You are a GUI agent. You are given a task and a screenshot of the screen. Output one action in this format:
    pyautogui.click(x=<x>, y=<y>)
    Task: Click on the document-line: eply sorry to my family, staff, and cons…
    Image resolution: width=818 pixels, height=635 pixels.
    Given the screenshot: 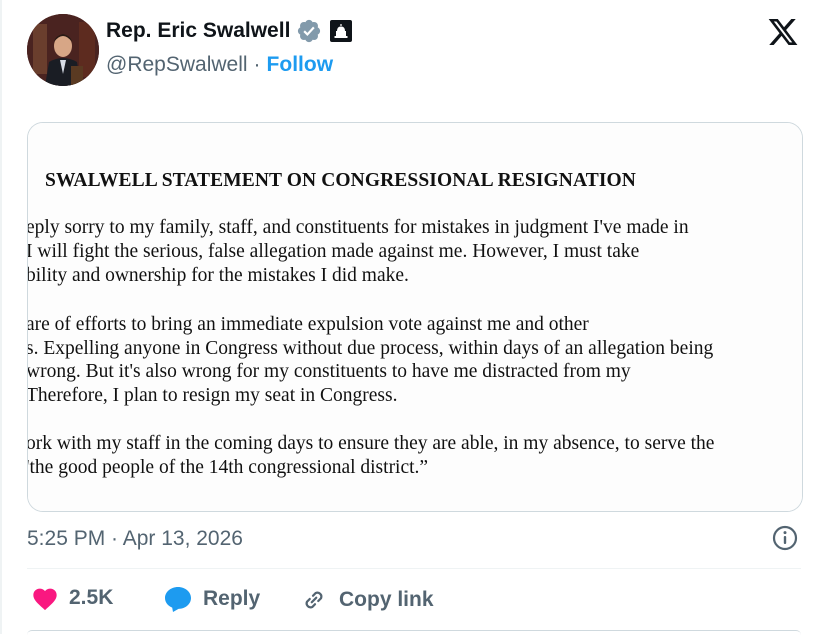 What is the action you would take?
    pyautogui.click(x=358, y=227)
    